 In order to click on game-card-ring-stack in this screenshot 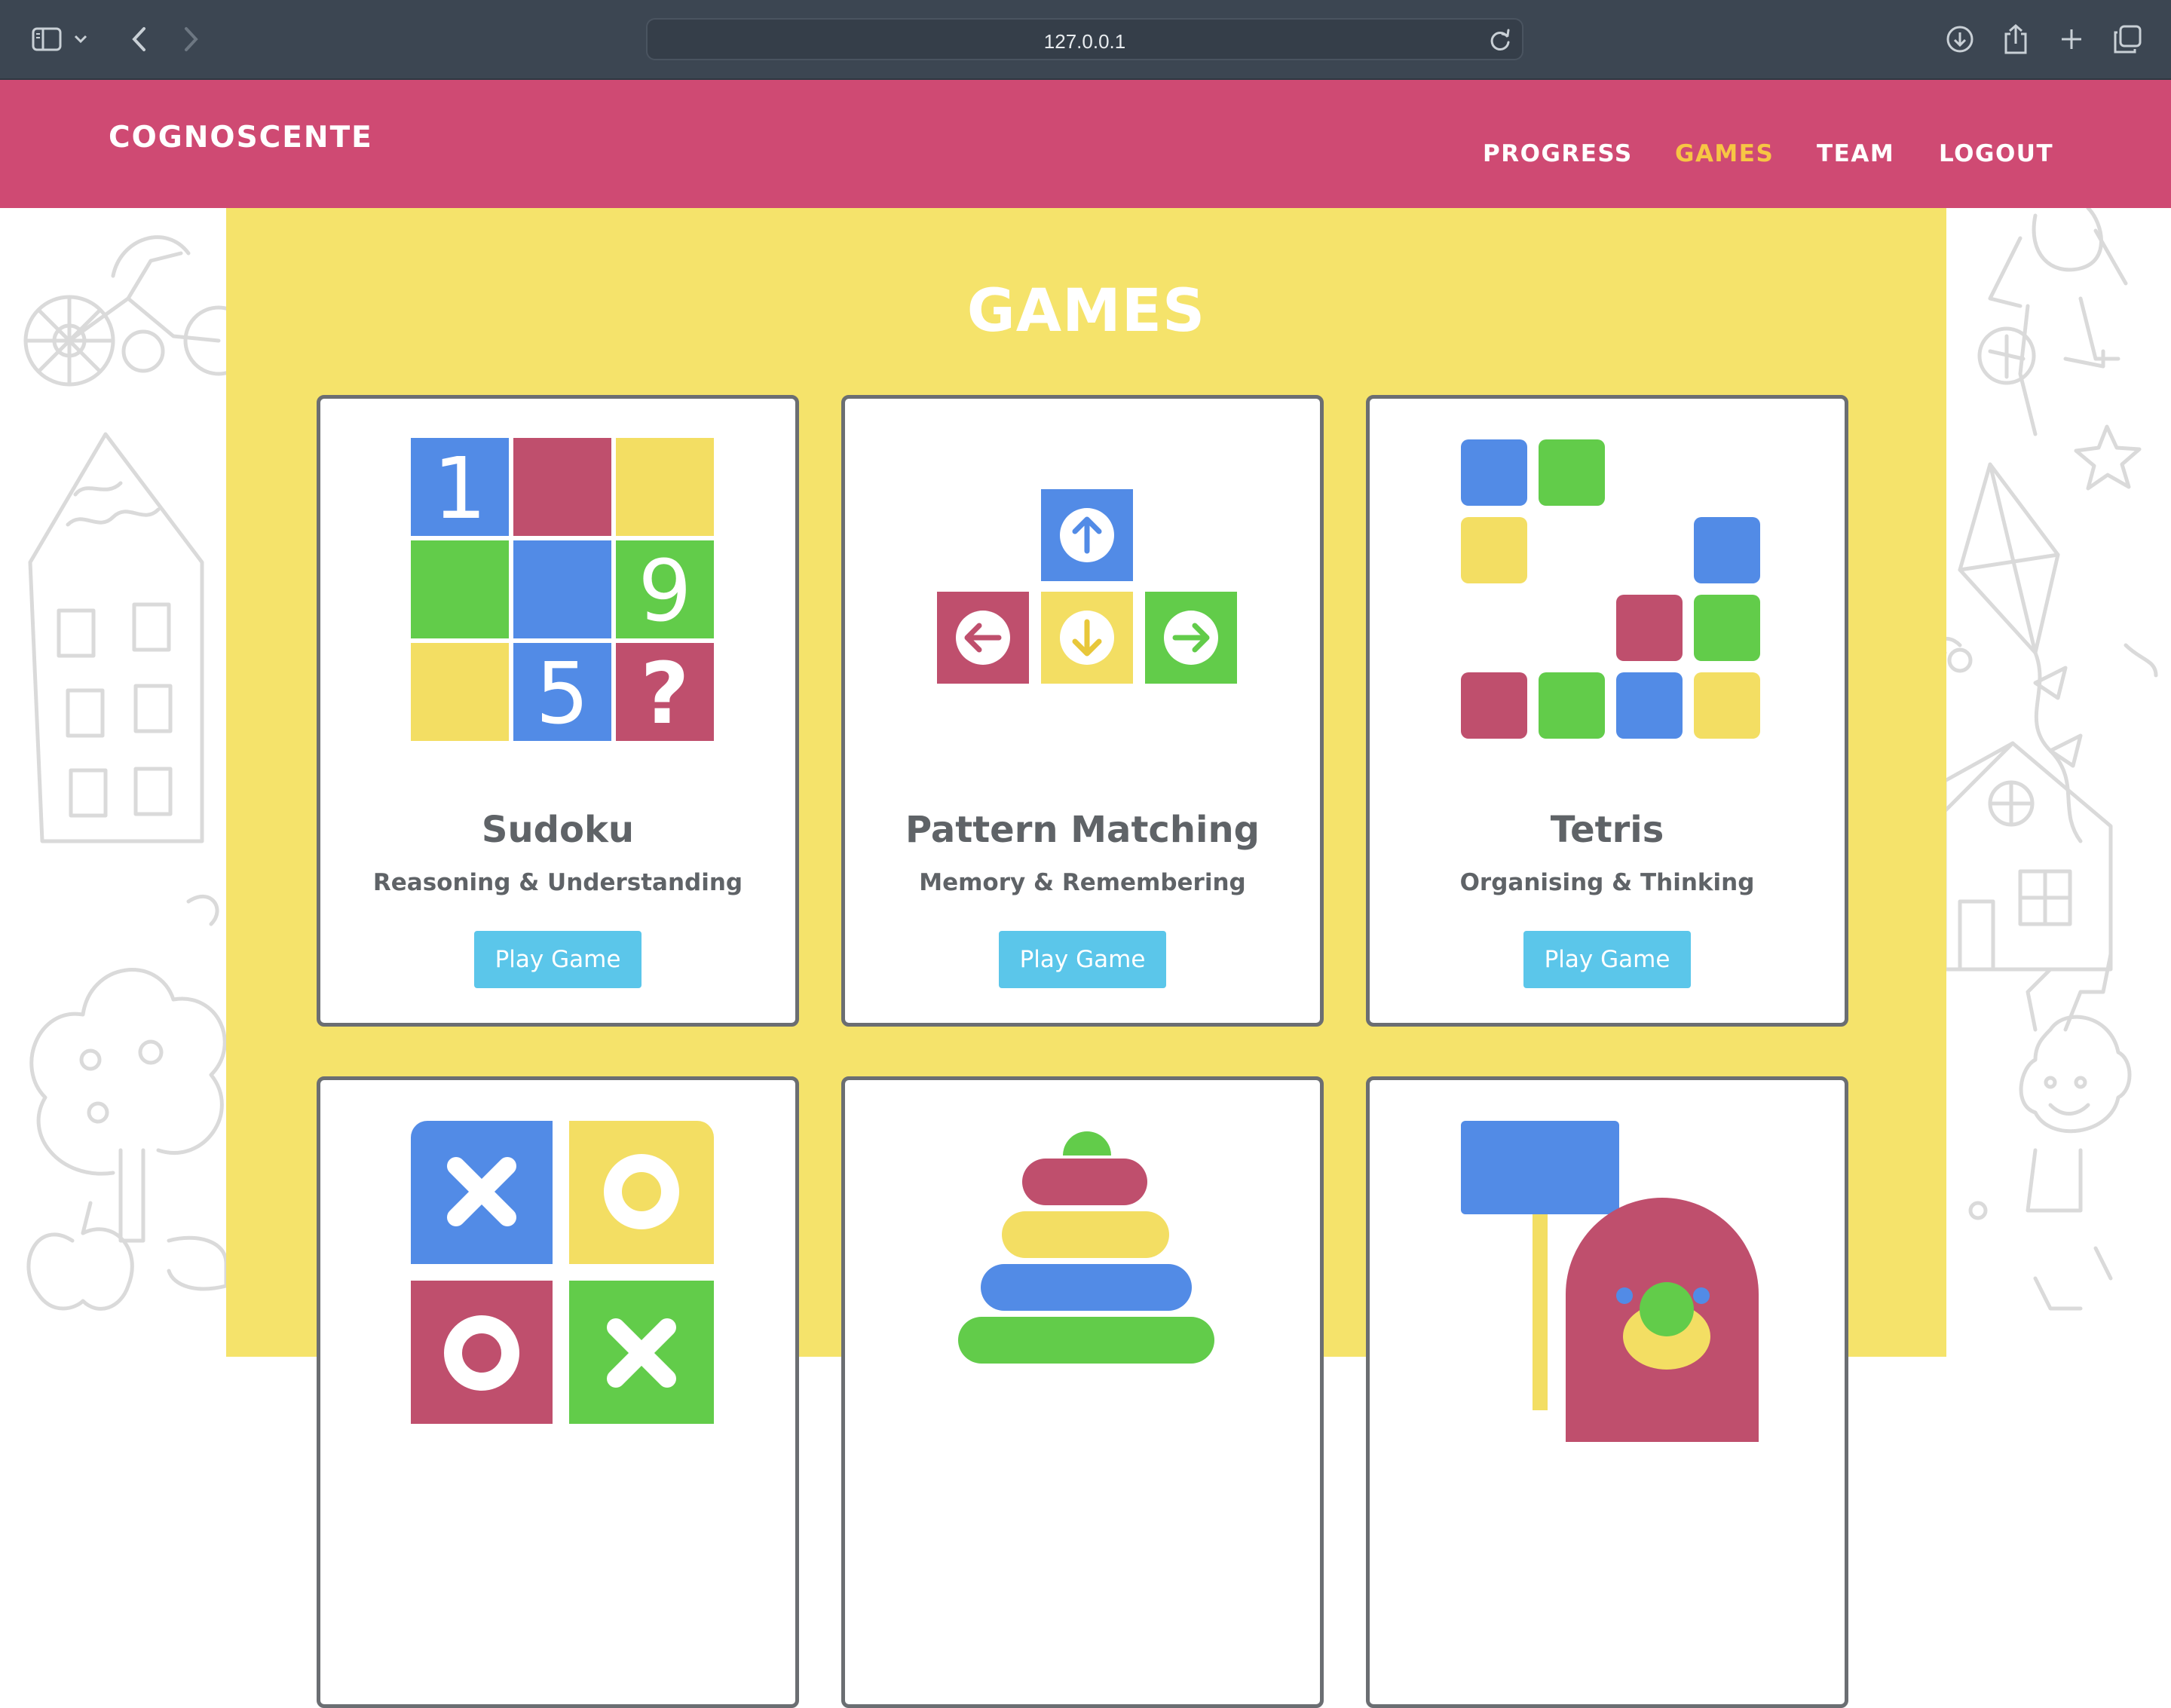, I will do `click(1082, 1392)`.